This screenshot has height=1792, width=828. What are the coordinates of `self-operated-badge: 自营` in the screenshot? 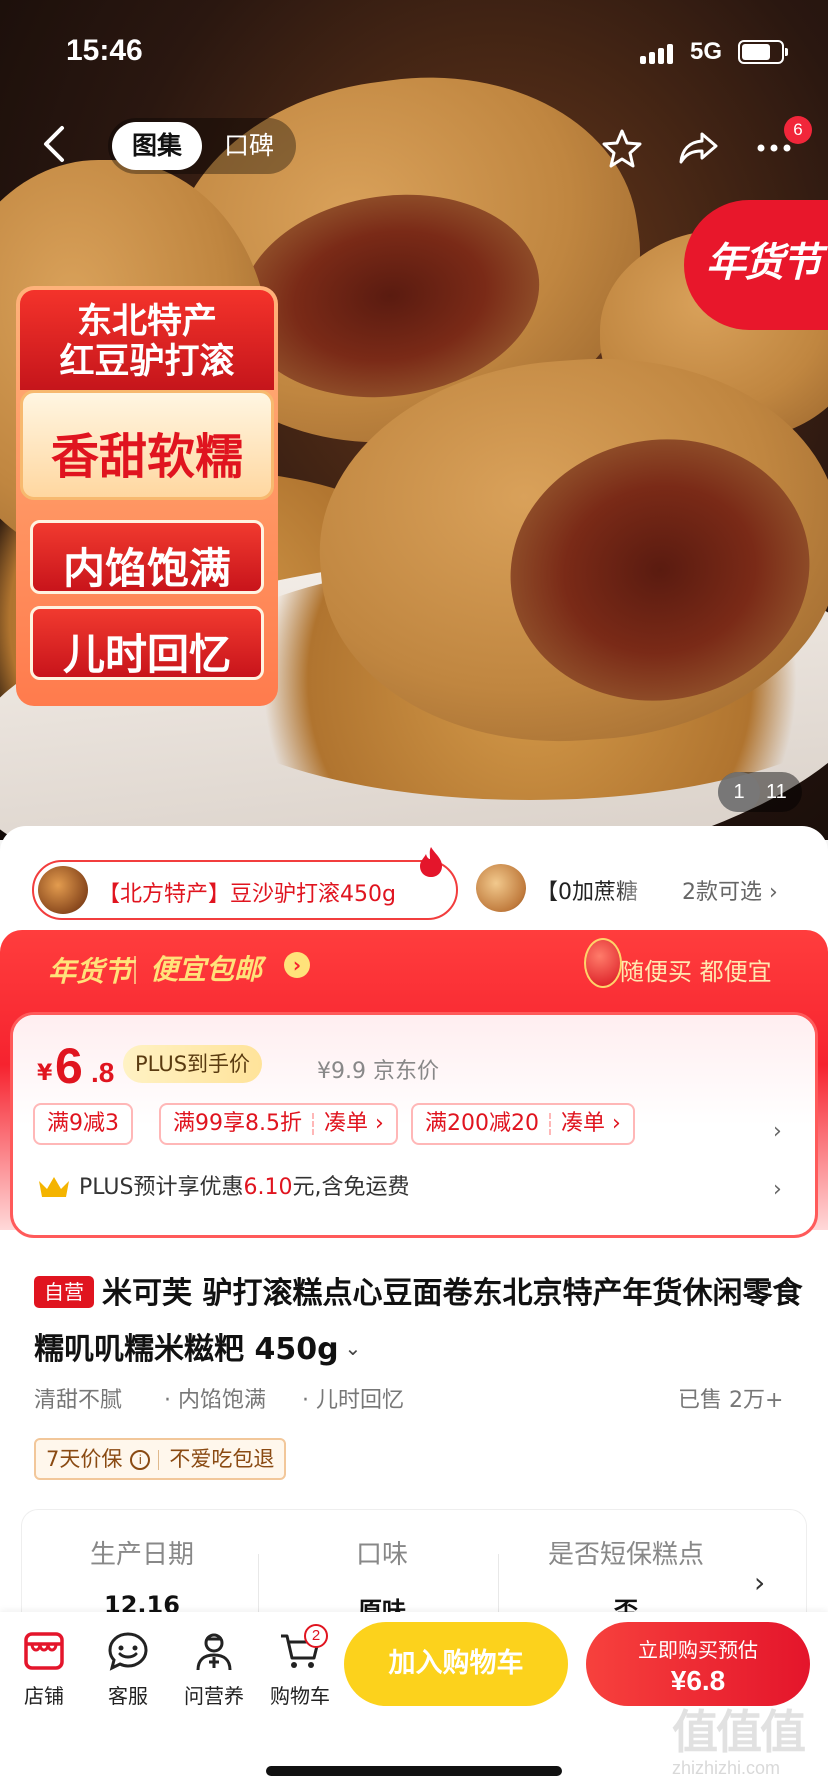 It's located at (64, 1292).